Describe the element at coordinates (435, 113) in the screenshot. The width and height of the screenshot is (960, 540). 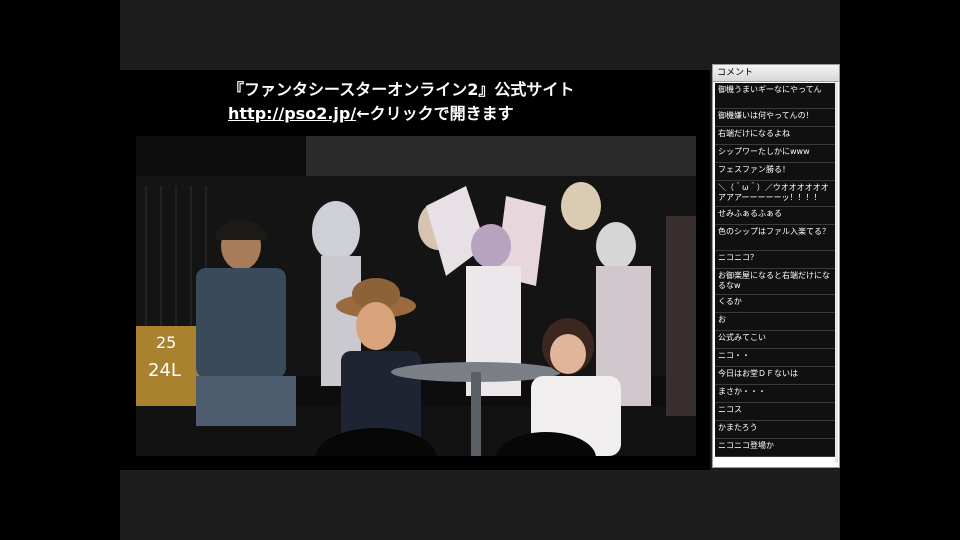
I see `banner-link-suffix: ←クリックで開きます` at that location.